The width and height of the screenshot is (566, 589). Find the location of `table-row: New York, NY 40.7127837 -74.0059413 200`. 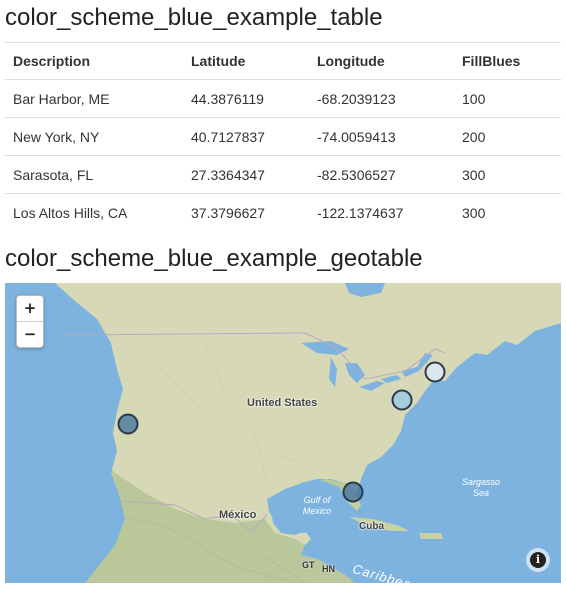

table-row: New York, NY 40.7127837 -74.0059413 200 is located at coordinates (283, 136).